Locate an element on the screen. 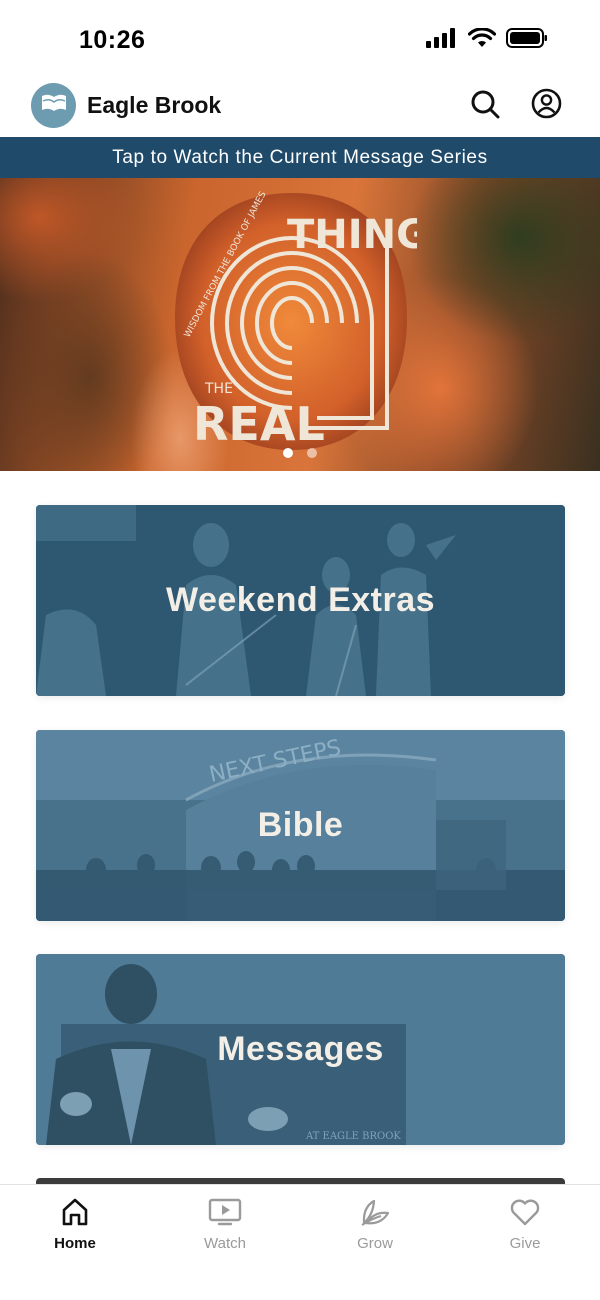  app-logo is located at coordinates (53, 105).